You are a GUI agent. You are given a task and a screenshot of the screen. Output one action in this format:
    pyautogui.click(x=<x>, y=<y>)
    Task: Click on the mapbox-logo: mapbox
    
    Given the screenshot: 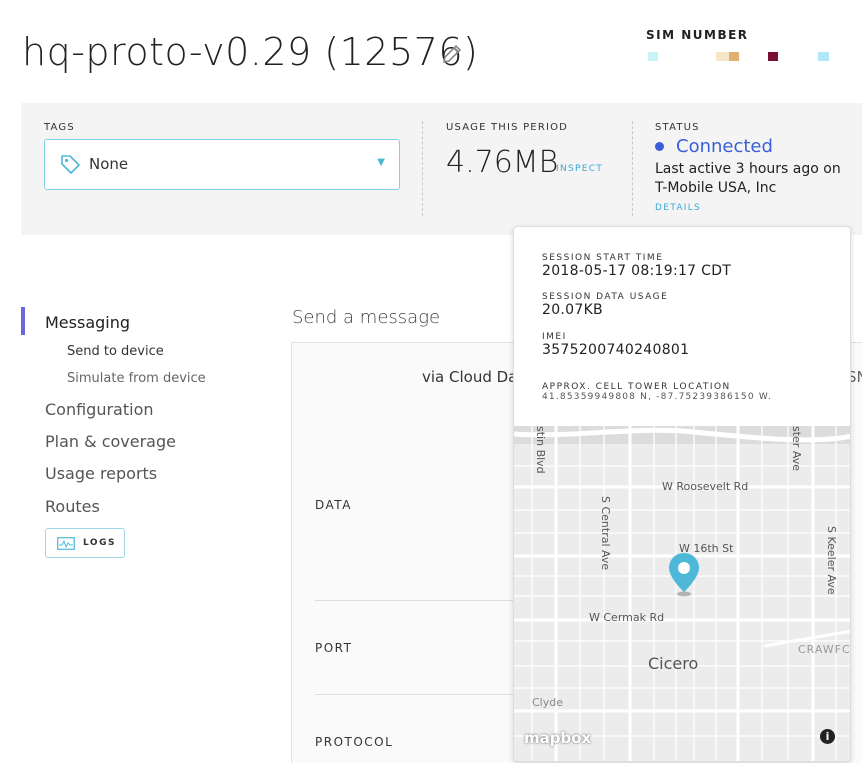 What is the action you would take?
    pyautogui.click(x=557, y=738)
    